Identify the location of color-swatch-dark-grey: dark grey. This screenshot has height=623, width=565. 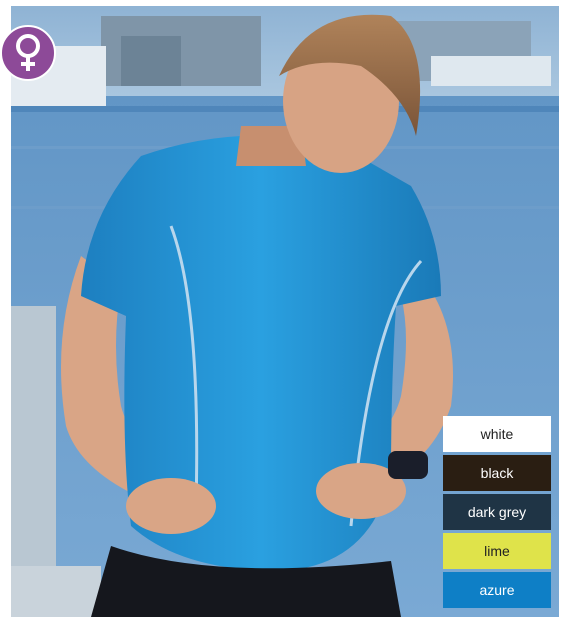
(497, 512).